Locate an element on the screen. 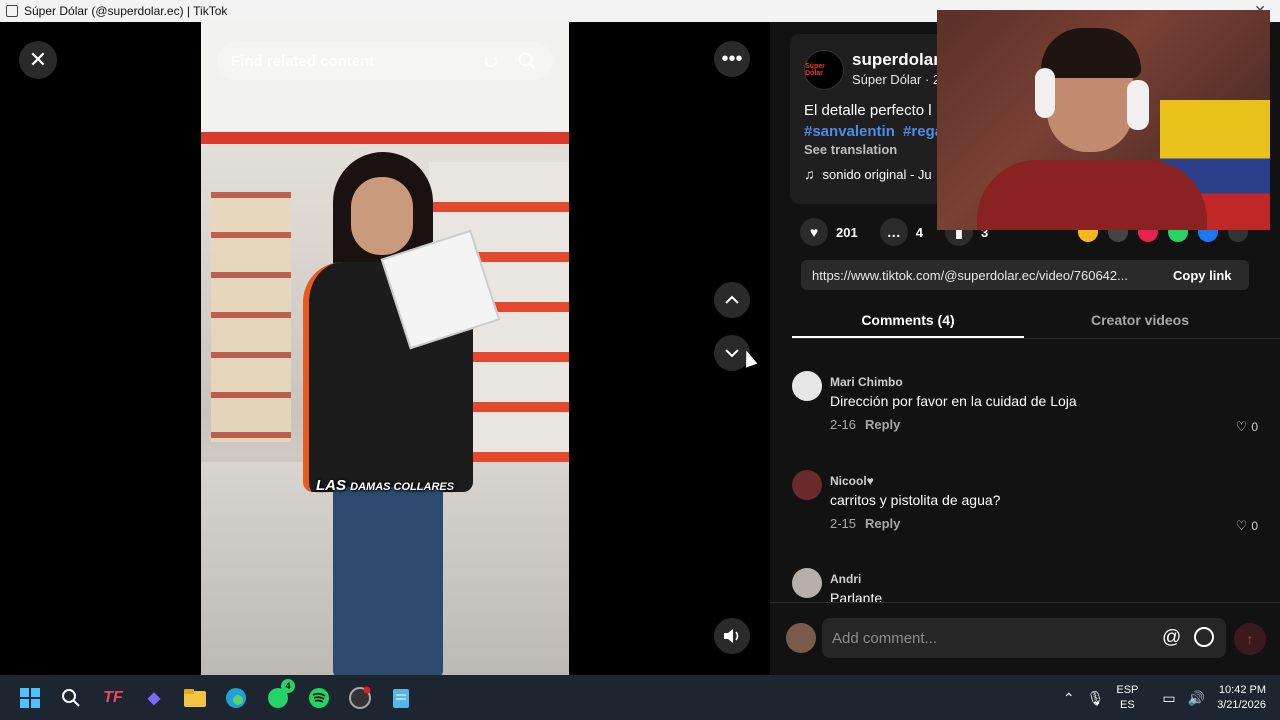 Image resolution: width=1280 pixels, height=720 pixels. music-link: ♫ sonido original - Ju is located at coordinates (868, 174).